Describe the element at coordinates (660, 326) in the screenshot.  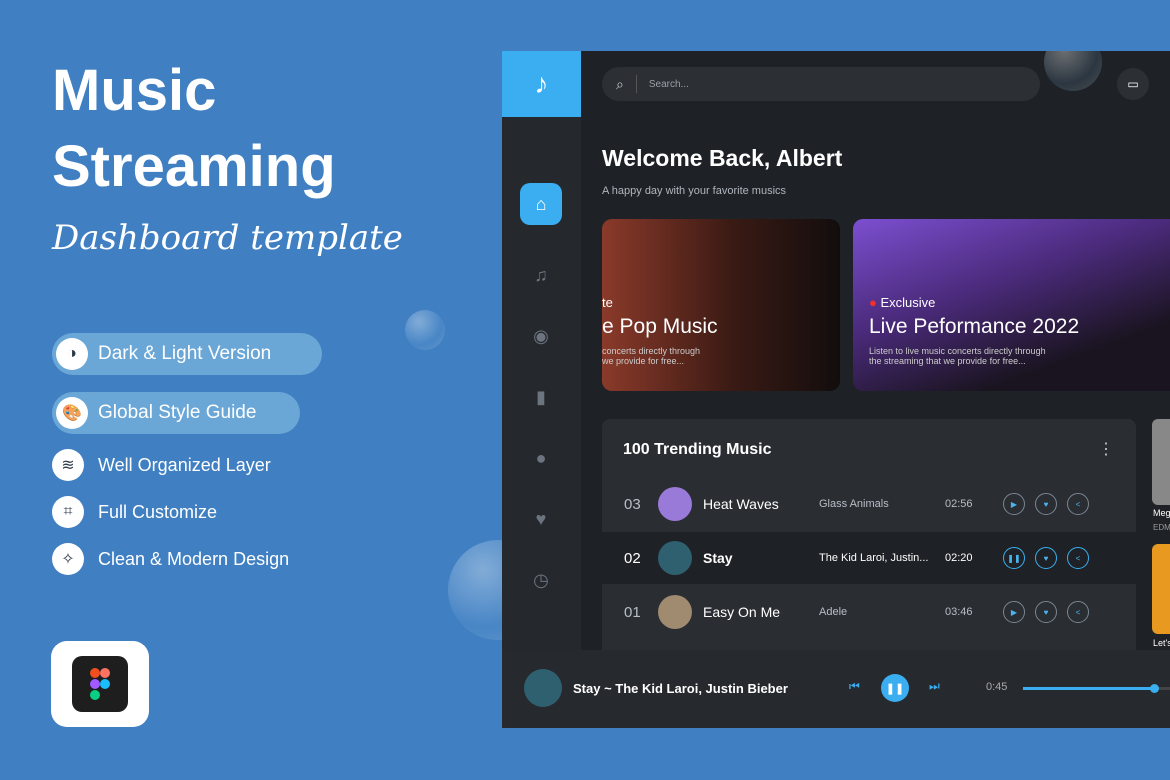
I see `card-title: e Pop Music` at that location.